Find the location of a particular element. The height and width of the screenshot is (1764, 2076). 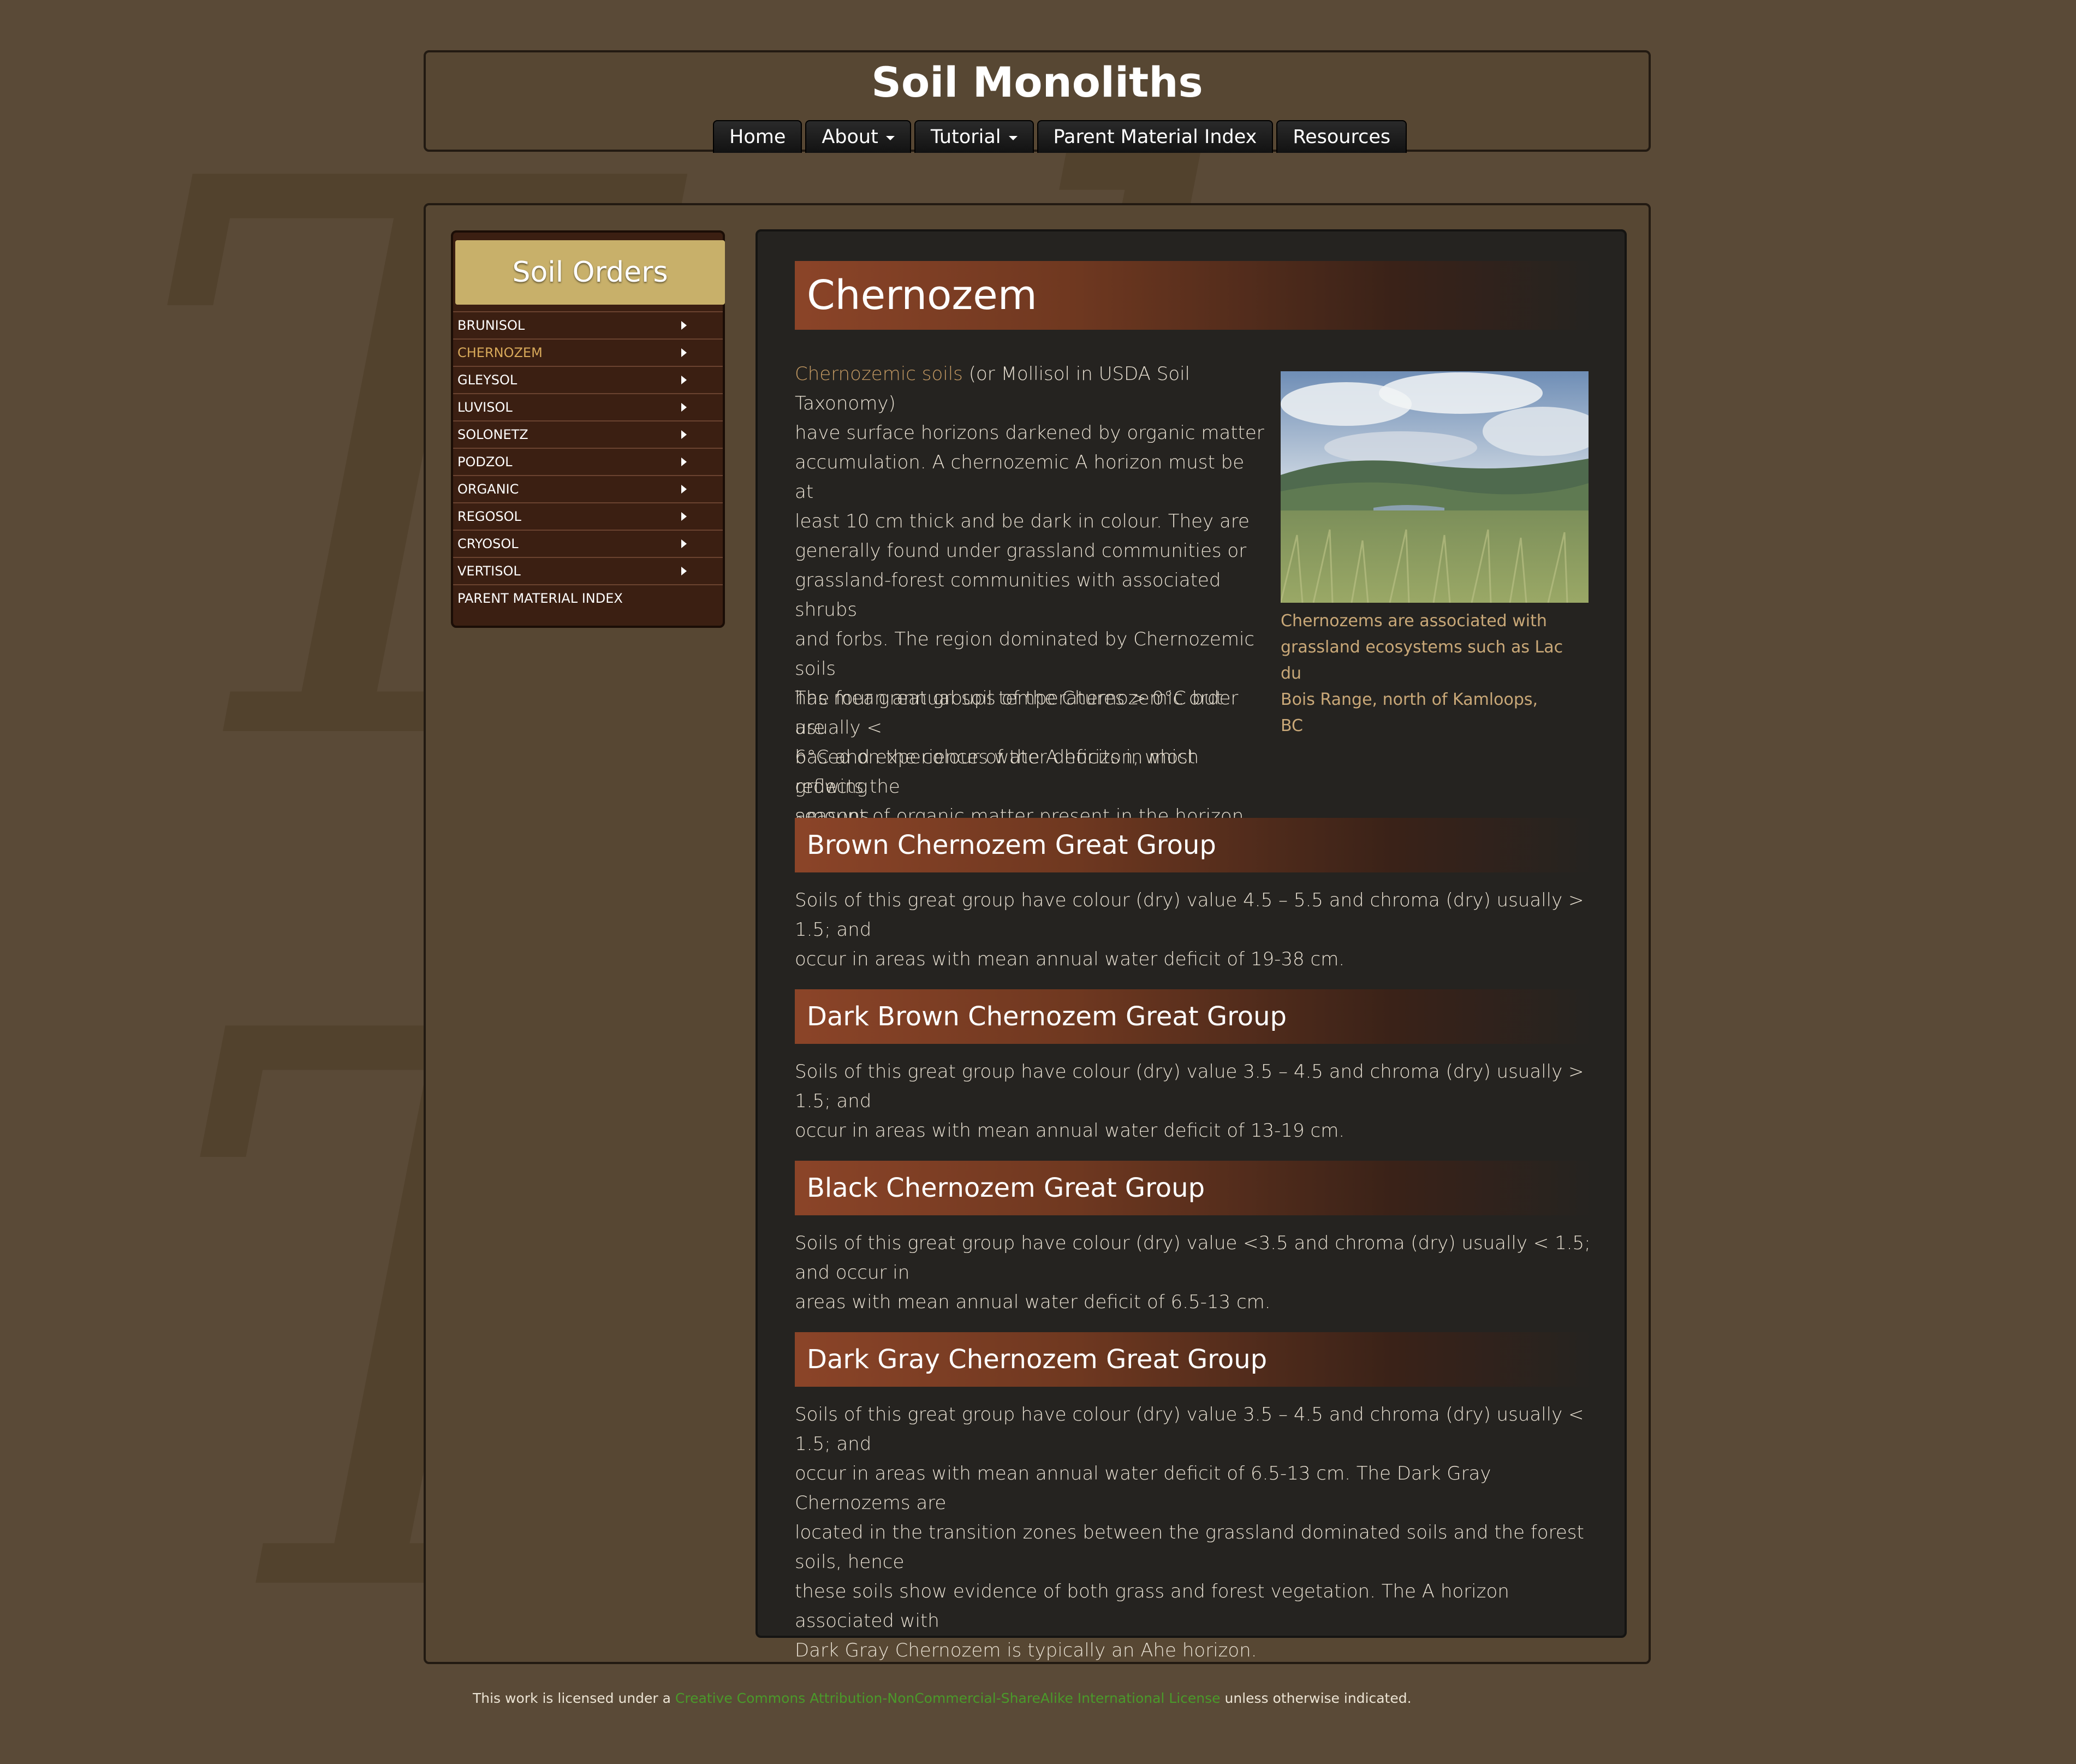

caption-line: grassland ecosystems such as Lac du is located at coordinates (1422, 660).